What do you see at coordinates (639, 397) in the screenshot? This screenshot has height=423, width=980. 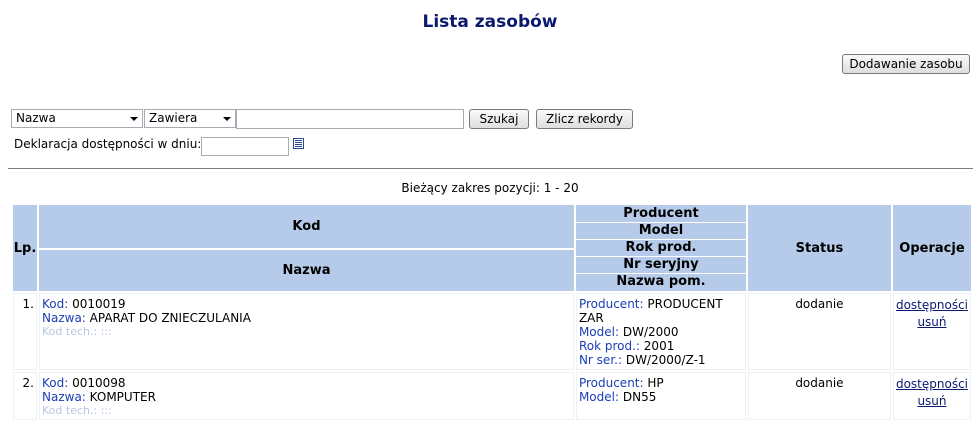 I see `model-value: DN55` at bounding box center [639, 397].